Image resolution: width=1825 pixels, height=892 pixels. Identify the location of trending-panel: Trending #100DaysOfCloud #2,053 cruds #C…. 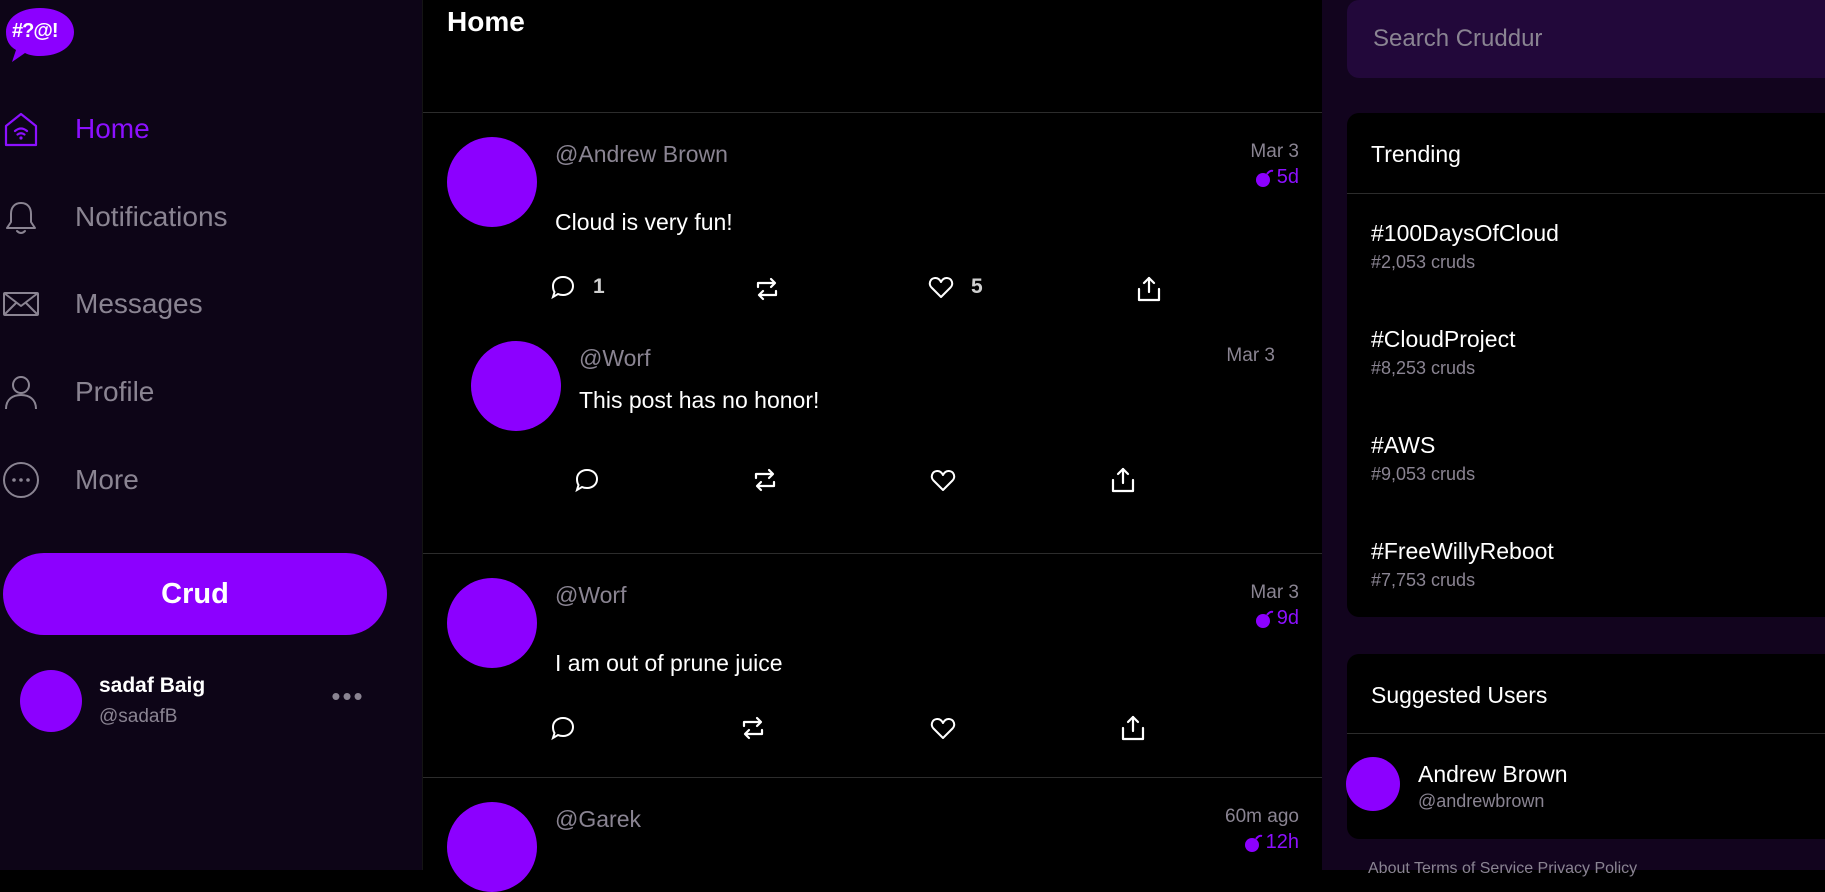
(1586, 365).